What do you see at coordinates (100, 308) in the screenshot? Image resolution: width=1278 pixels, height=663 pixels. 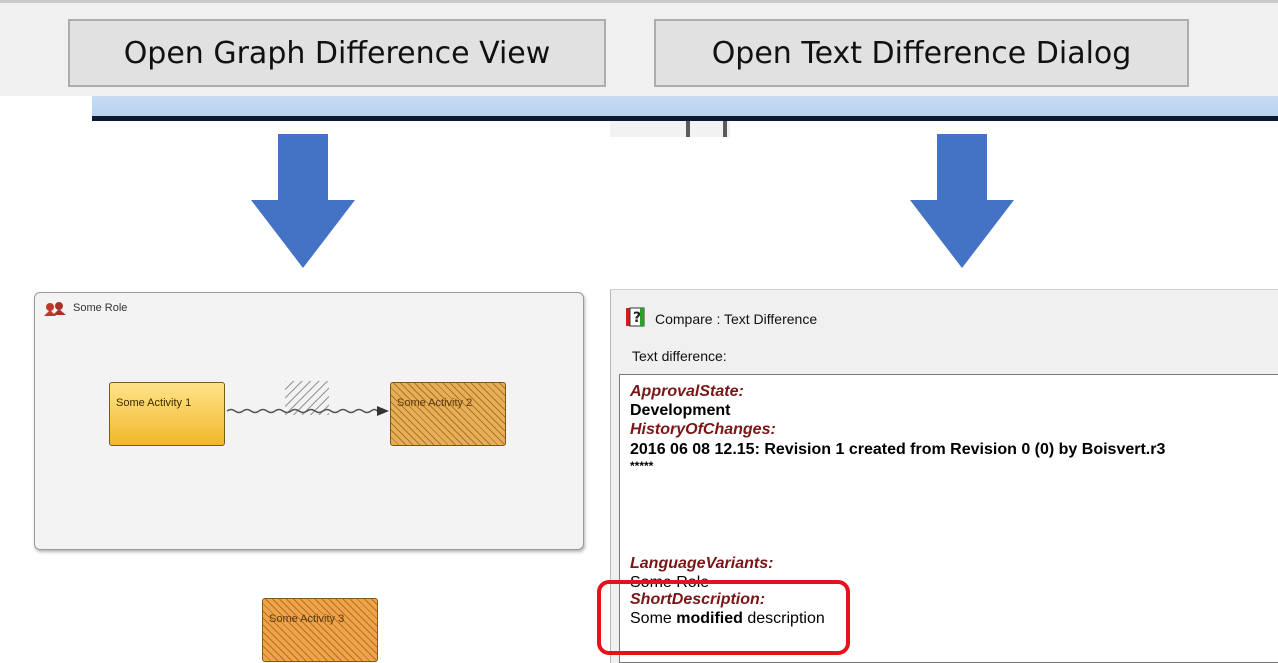 I see `role-label: Some Role` at bounding box center [100, 308].